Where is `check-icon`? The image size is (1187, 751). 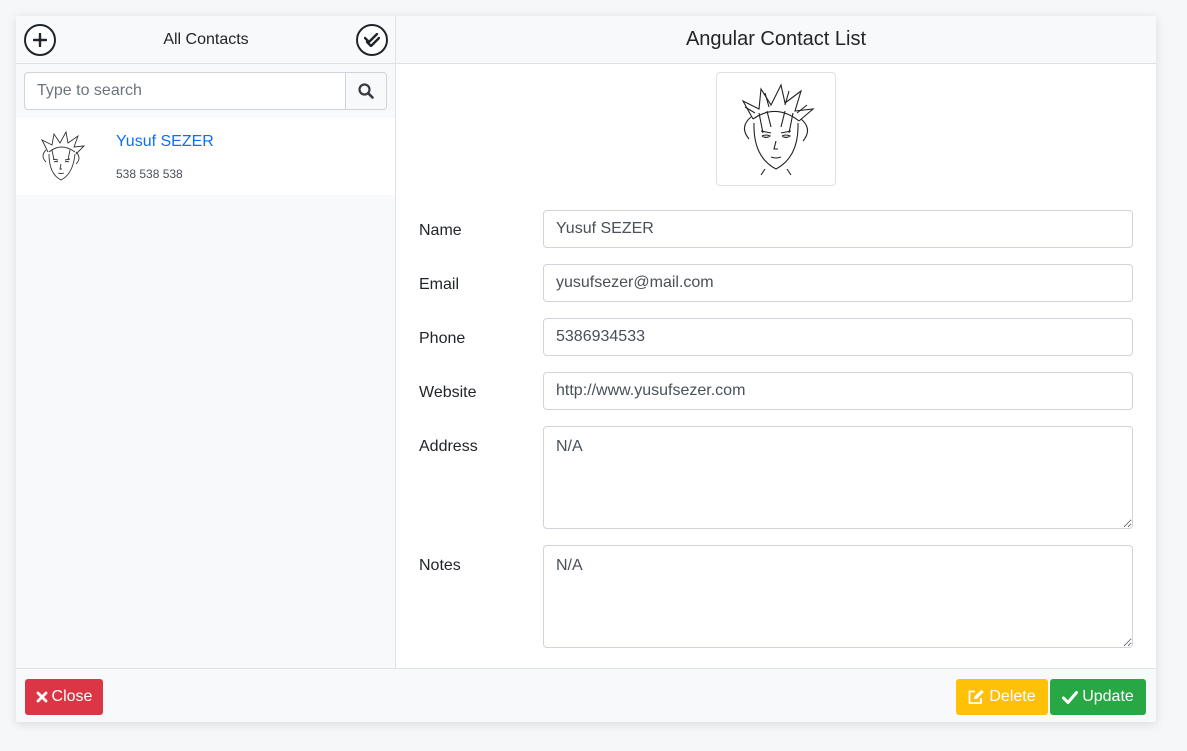
check-icon is located at coordinates (1070, 697).